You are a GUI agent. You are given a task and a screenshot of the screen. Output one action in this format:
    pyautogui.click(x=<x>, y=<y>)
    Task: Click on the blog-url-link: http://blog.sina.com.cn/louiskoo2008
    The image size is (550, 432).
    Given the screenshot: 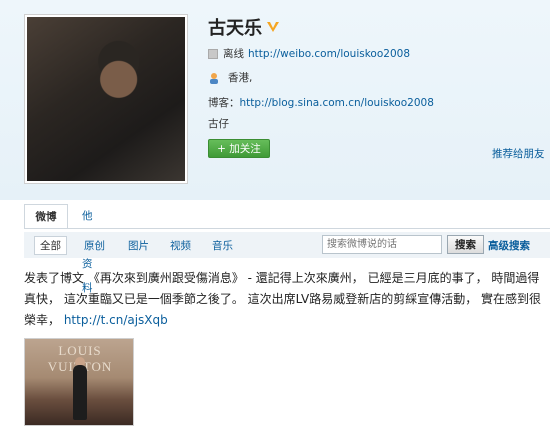 What is the action you would take?
    pyautogui.click(x=337, y=103)
    